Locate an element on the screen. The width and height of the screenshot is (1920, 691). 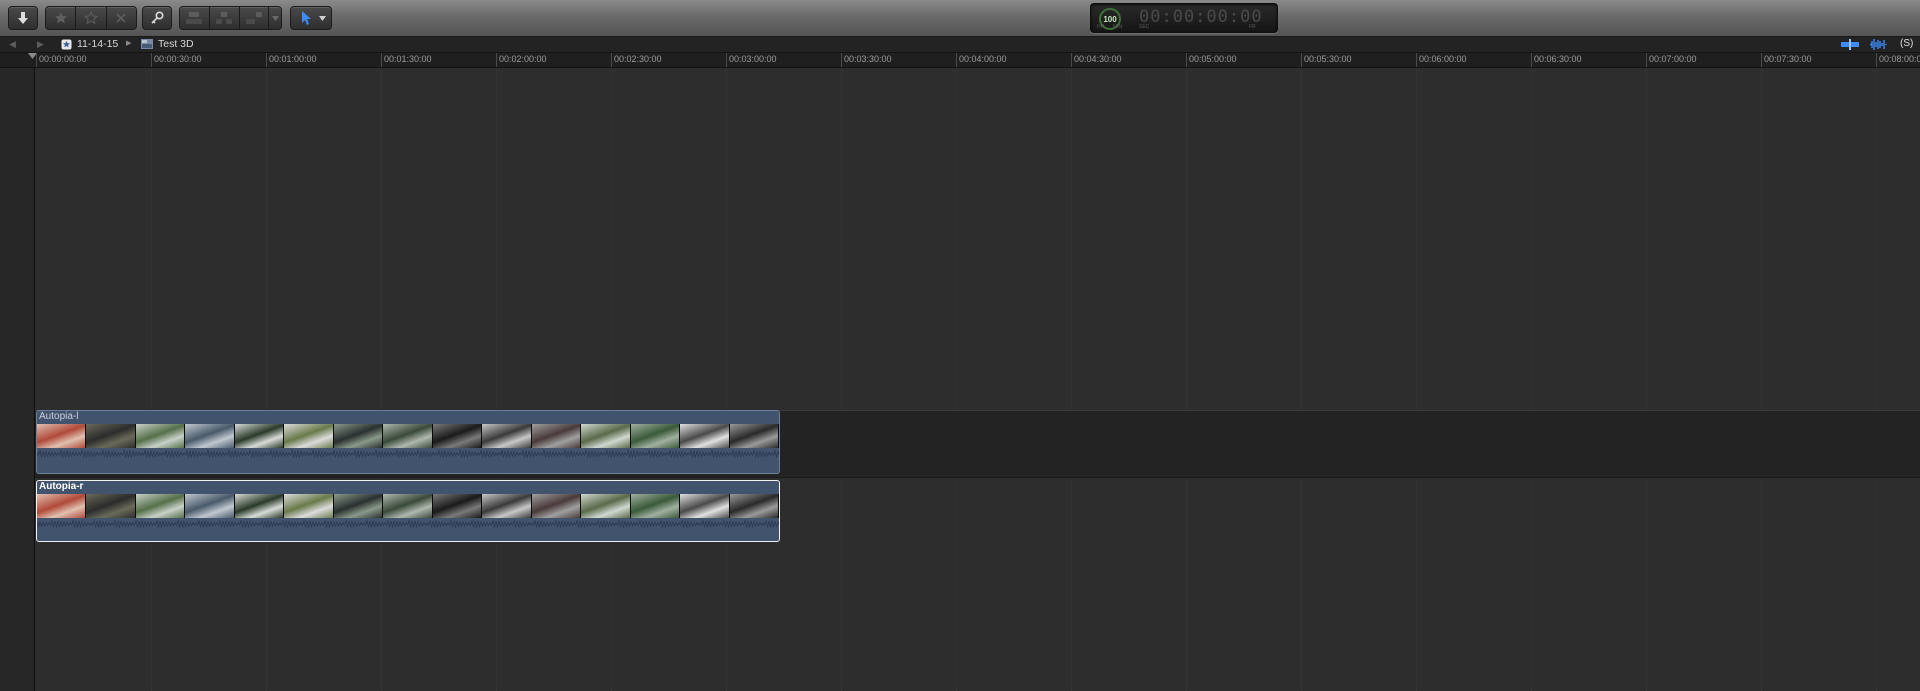
event-star-icon is located at coordinates (66, 44).